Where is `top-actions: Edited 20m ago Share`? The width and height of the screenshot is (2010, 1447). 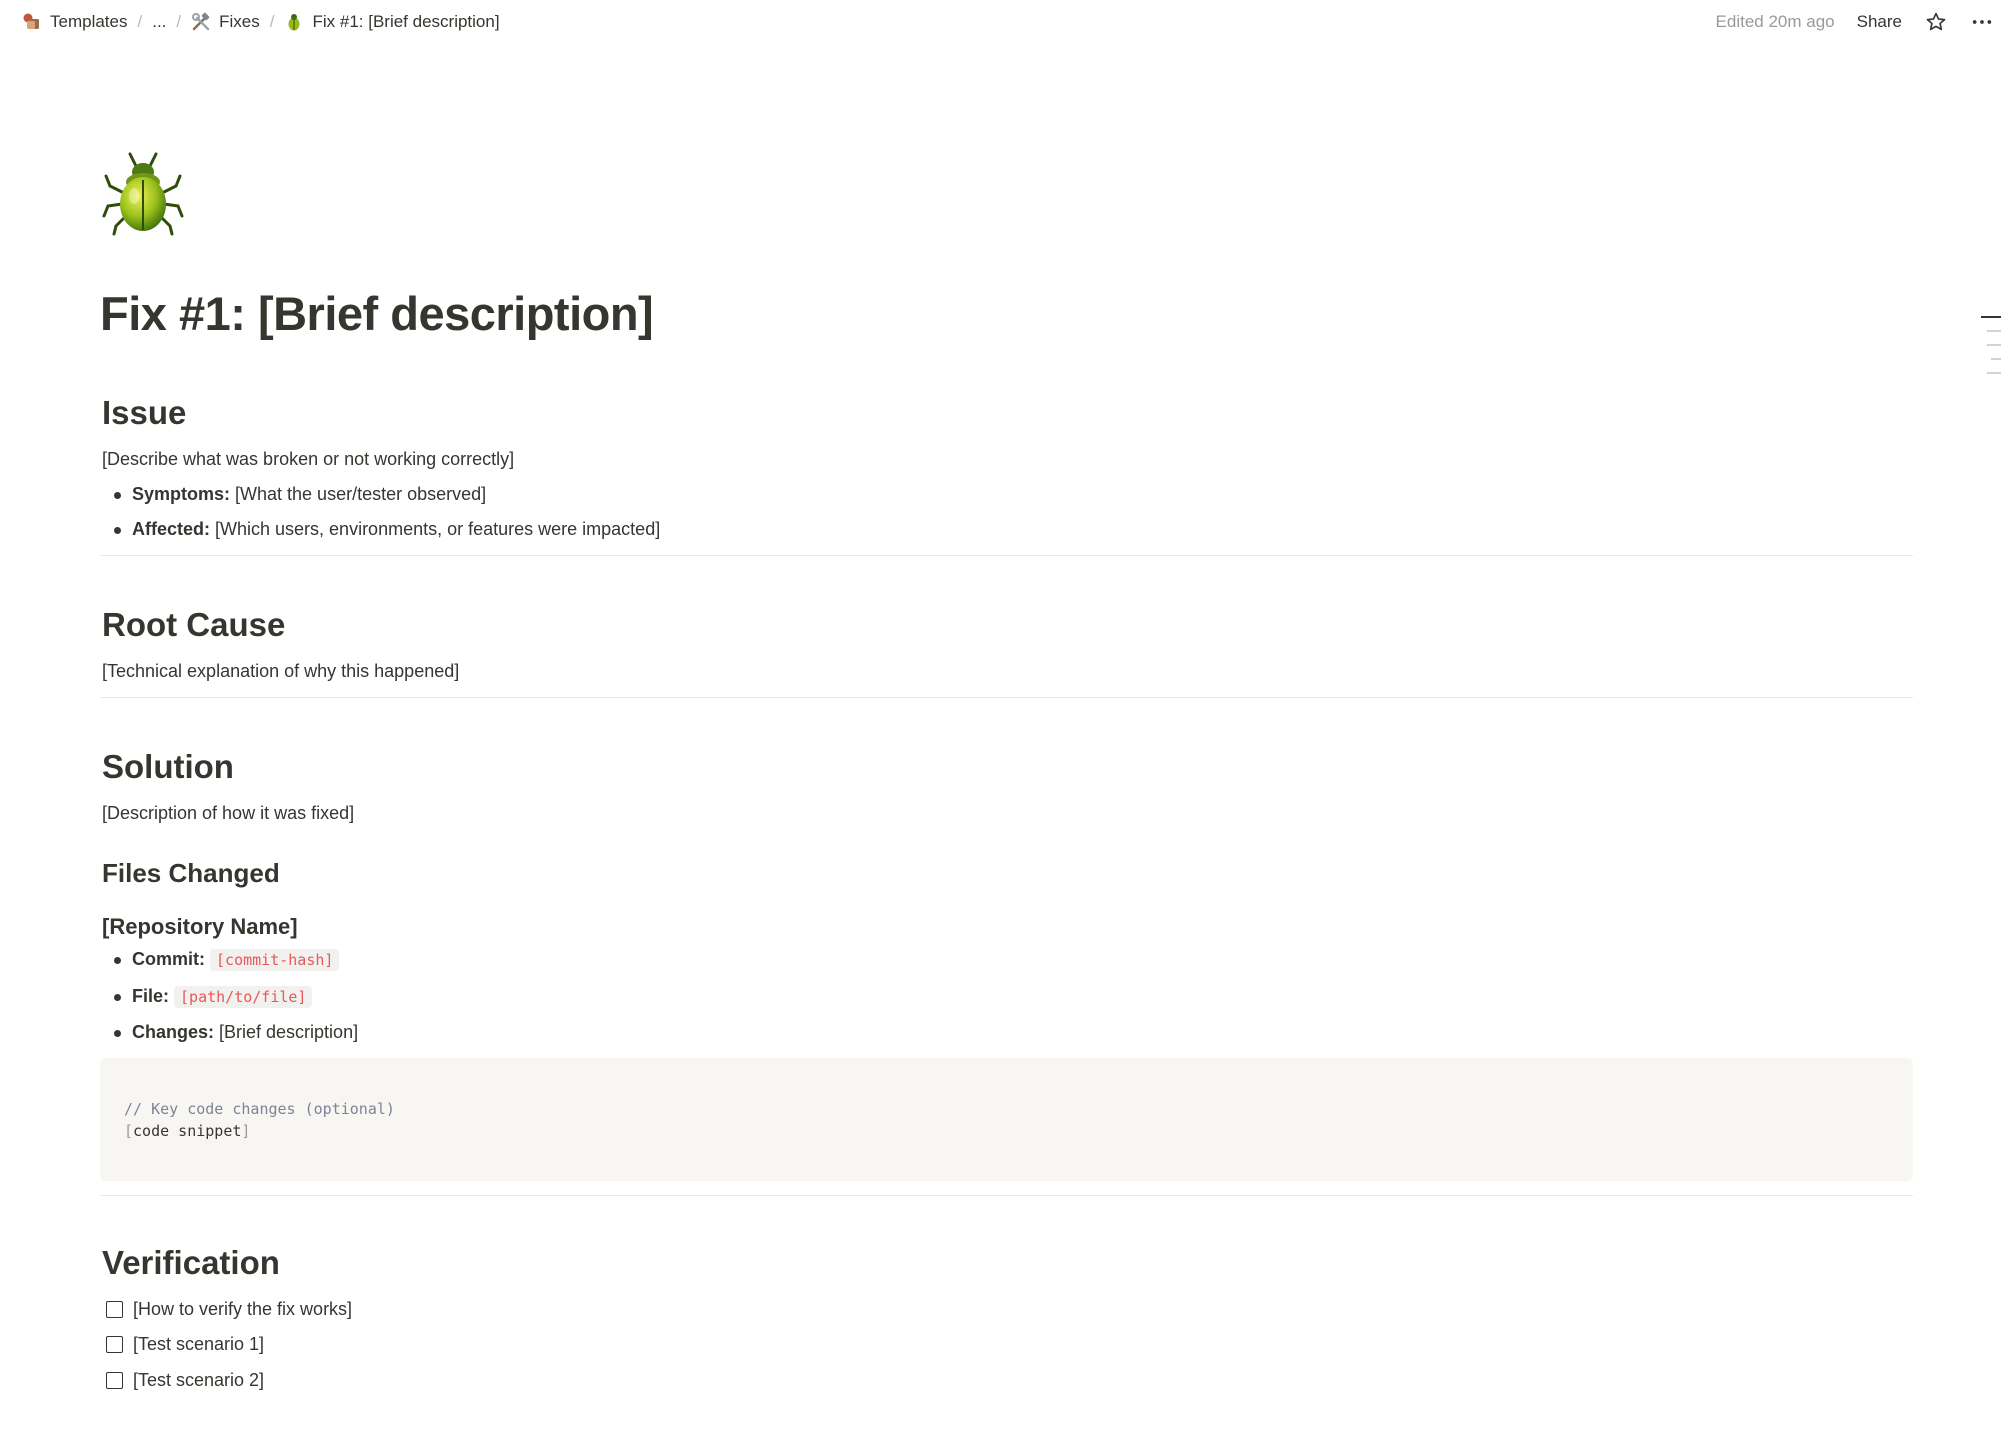 top-actions: Edited 20m ago Share is located at coordinates (1855, 22).